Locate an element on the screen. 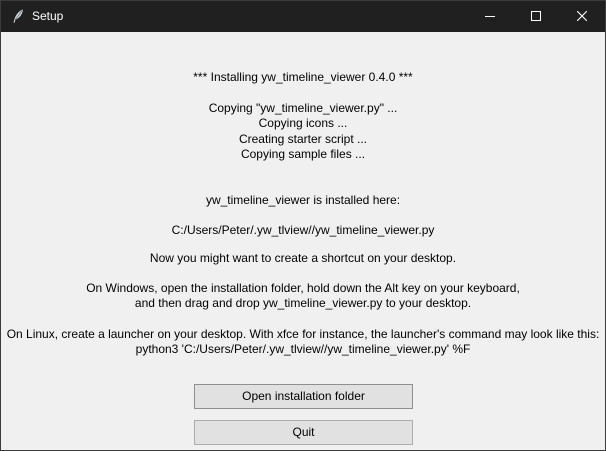 Image resolution: width=606 pixels, height=451 pixels. quit-button: Quit is located at coordinates (303, 432).